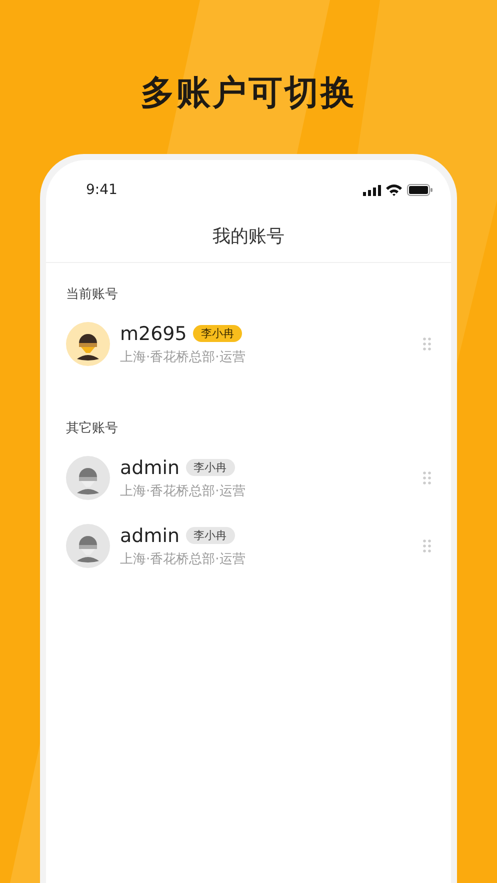 The height and width of the screenshot is (883, 497). What do you see at coordinates (92, 428) in the screenshot?
I see `section-title: 其它账号` at bounding box center [92, 428].